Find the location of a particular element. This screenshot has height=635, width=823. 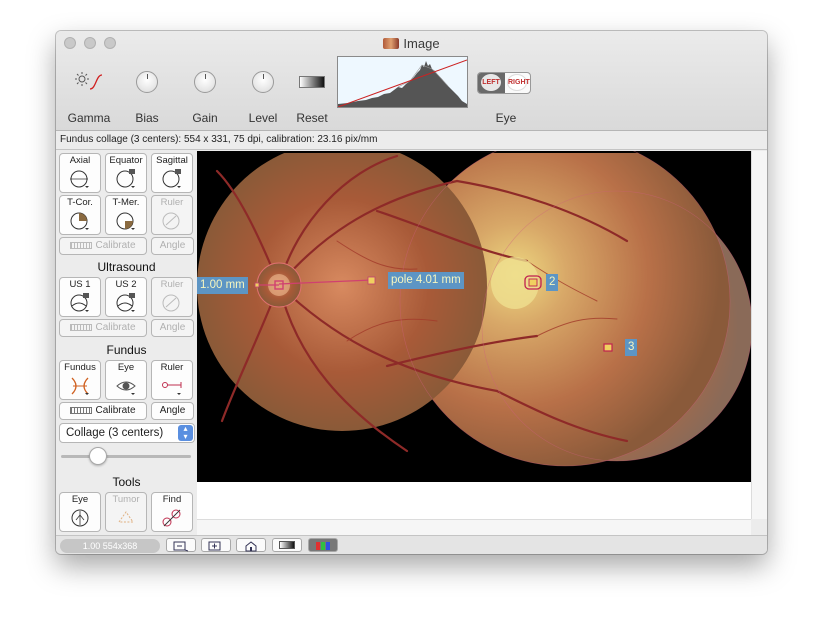

t-mer-button: T-Mer. is located at coordinates (126, 215).